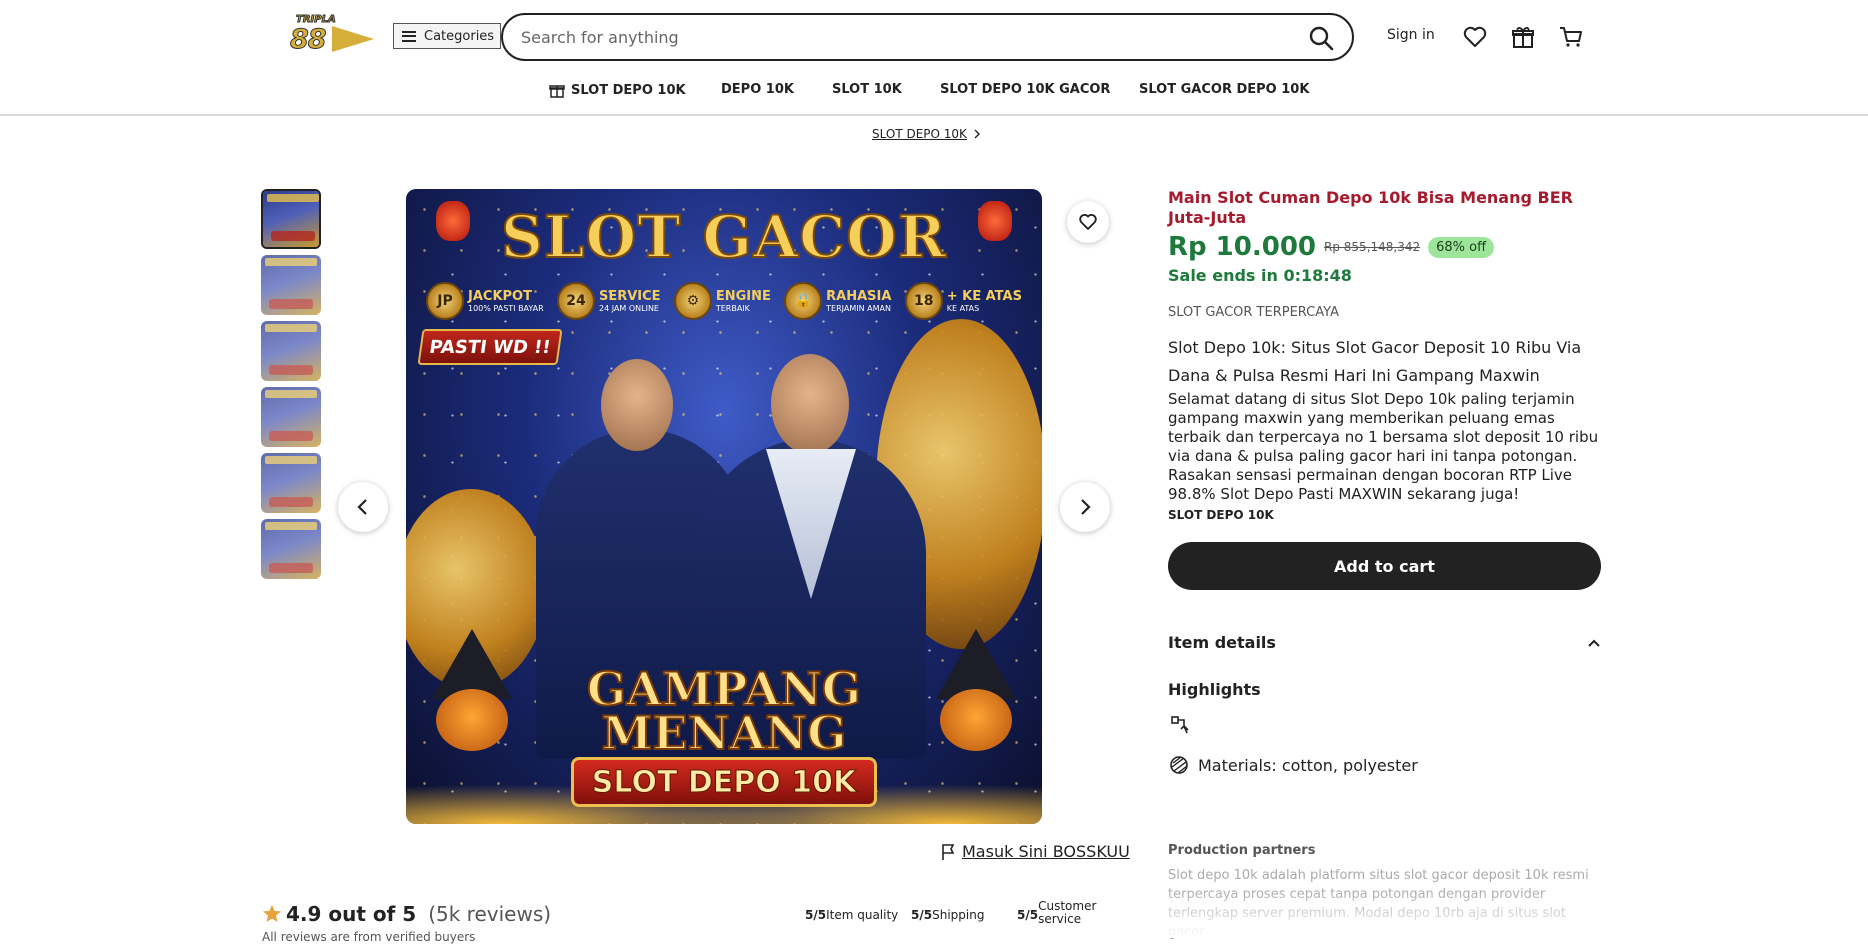  I want to click on face-left, so click(637, 405).